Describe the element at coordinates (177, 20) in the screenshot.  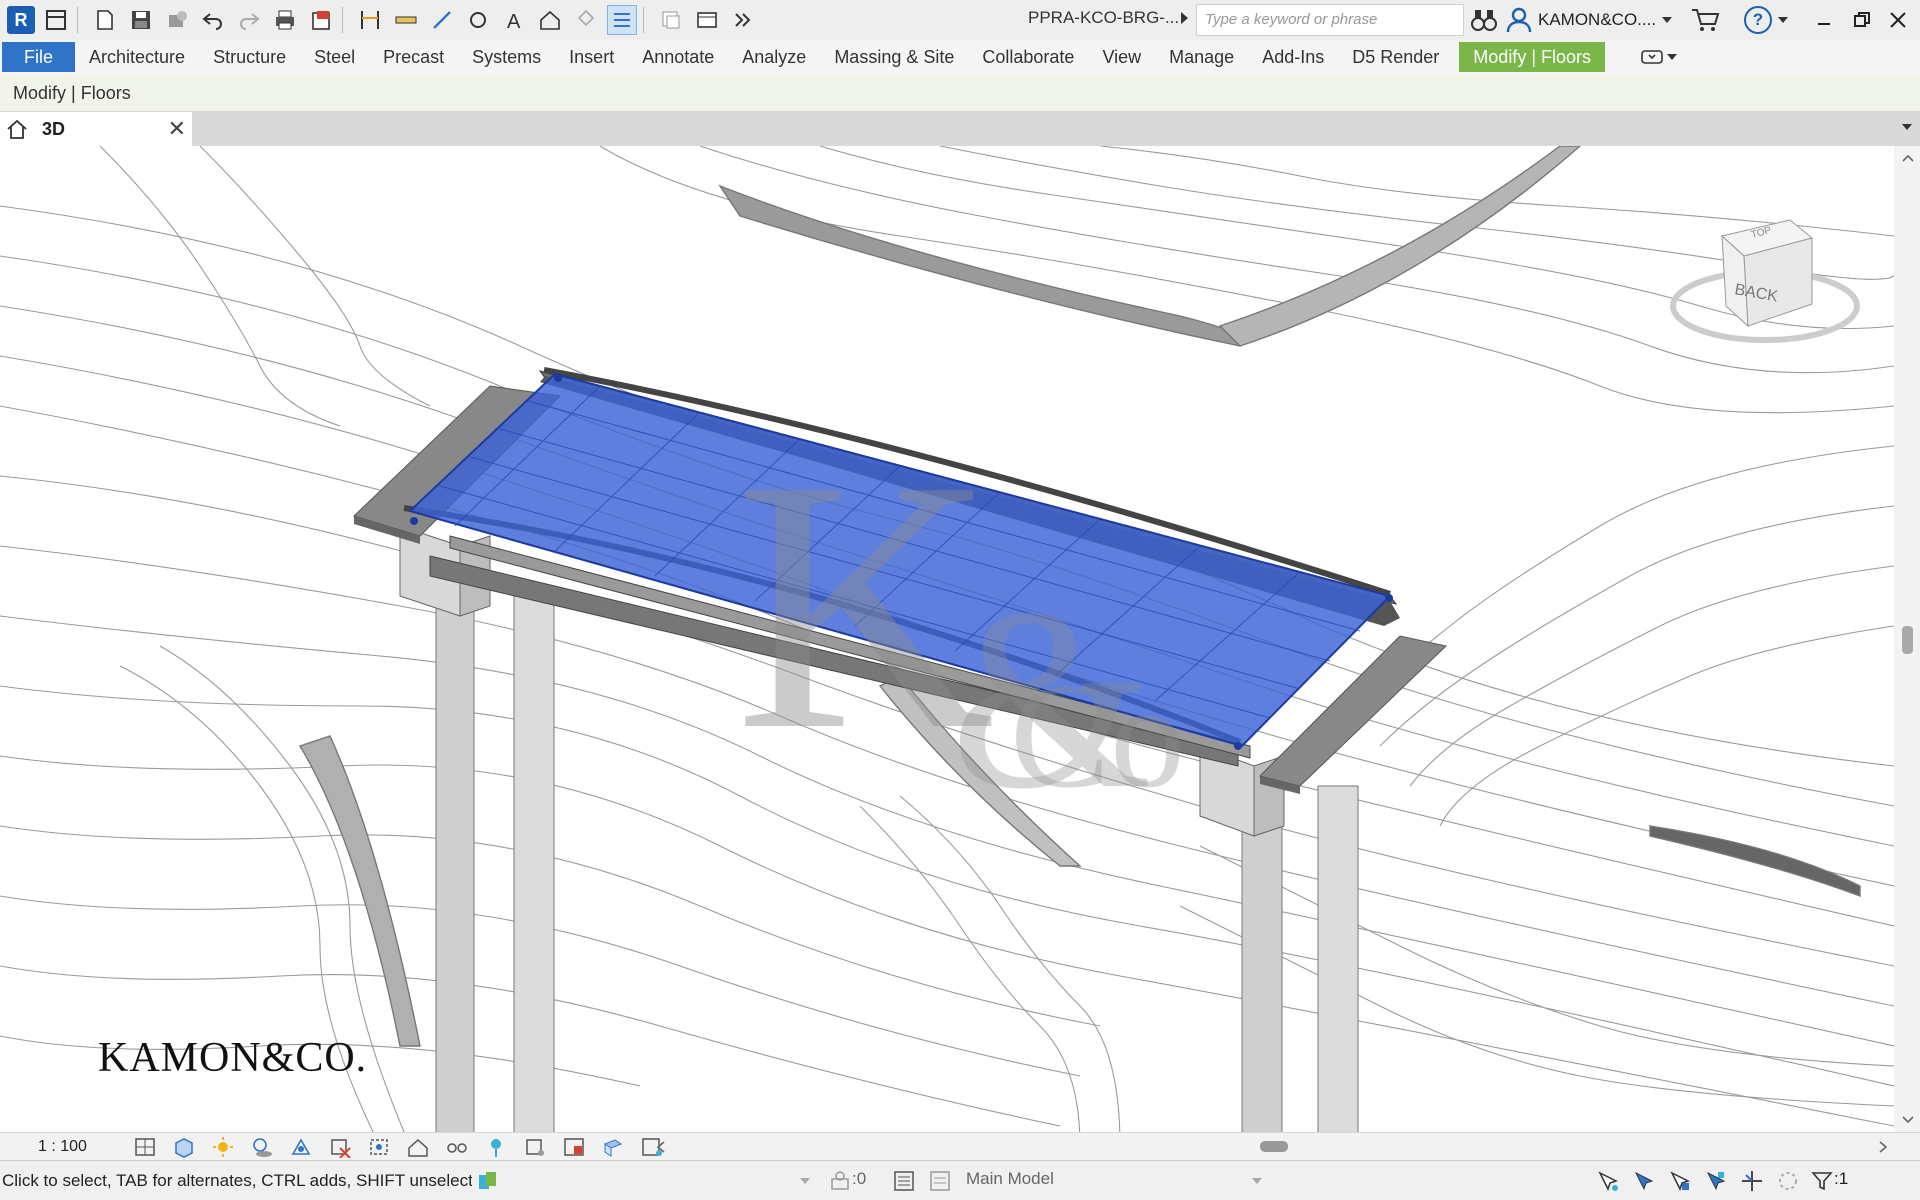
I see `sync-icon` at that location.